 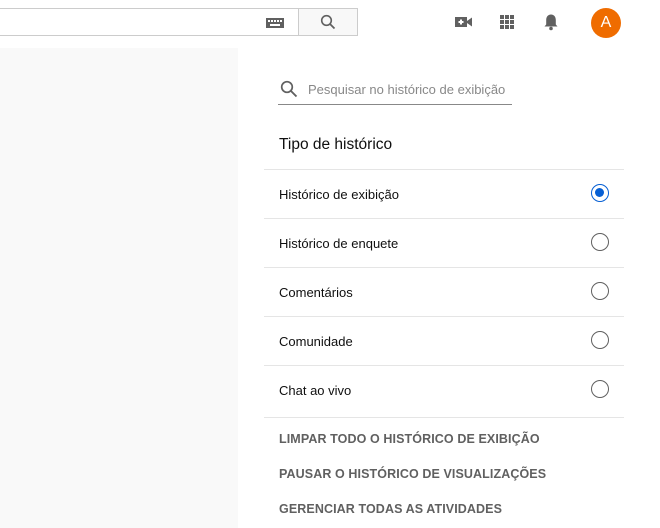 I want to click on option-label: Chat ao vivo, so click(x=315, y=390).